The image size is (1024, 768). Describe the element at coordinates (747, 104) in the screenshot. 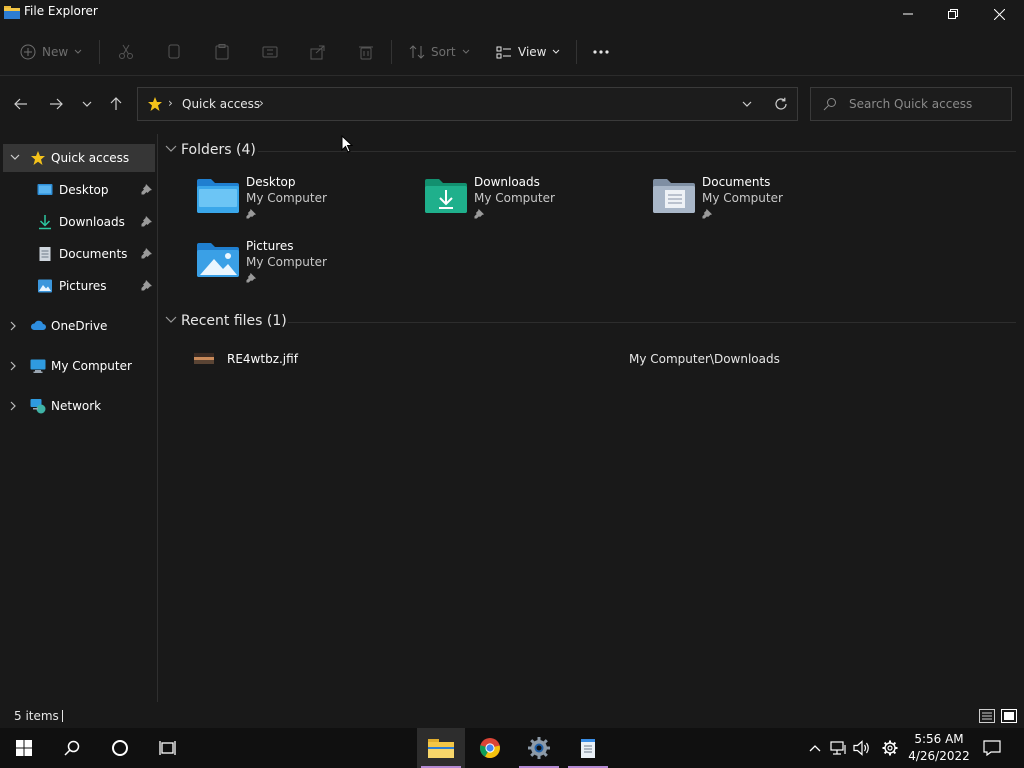

I see `address-history-chevron-icon` at that location.